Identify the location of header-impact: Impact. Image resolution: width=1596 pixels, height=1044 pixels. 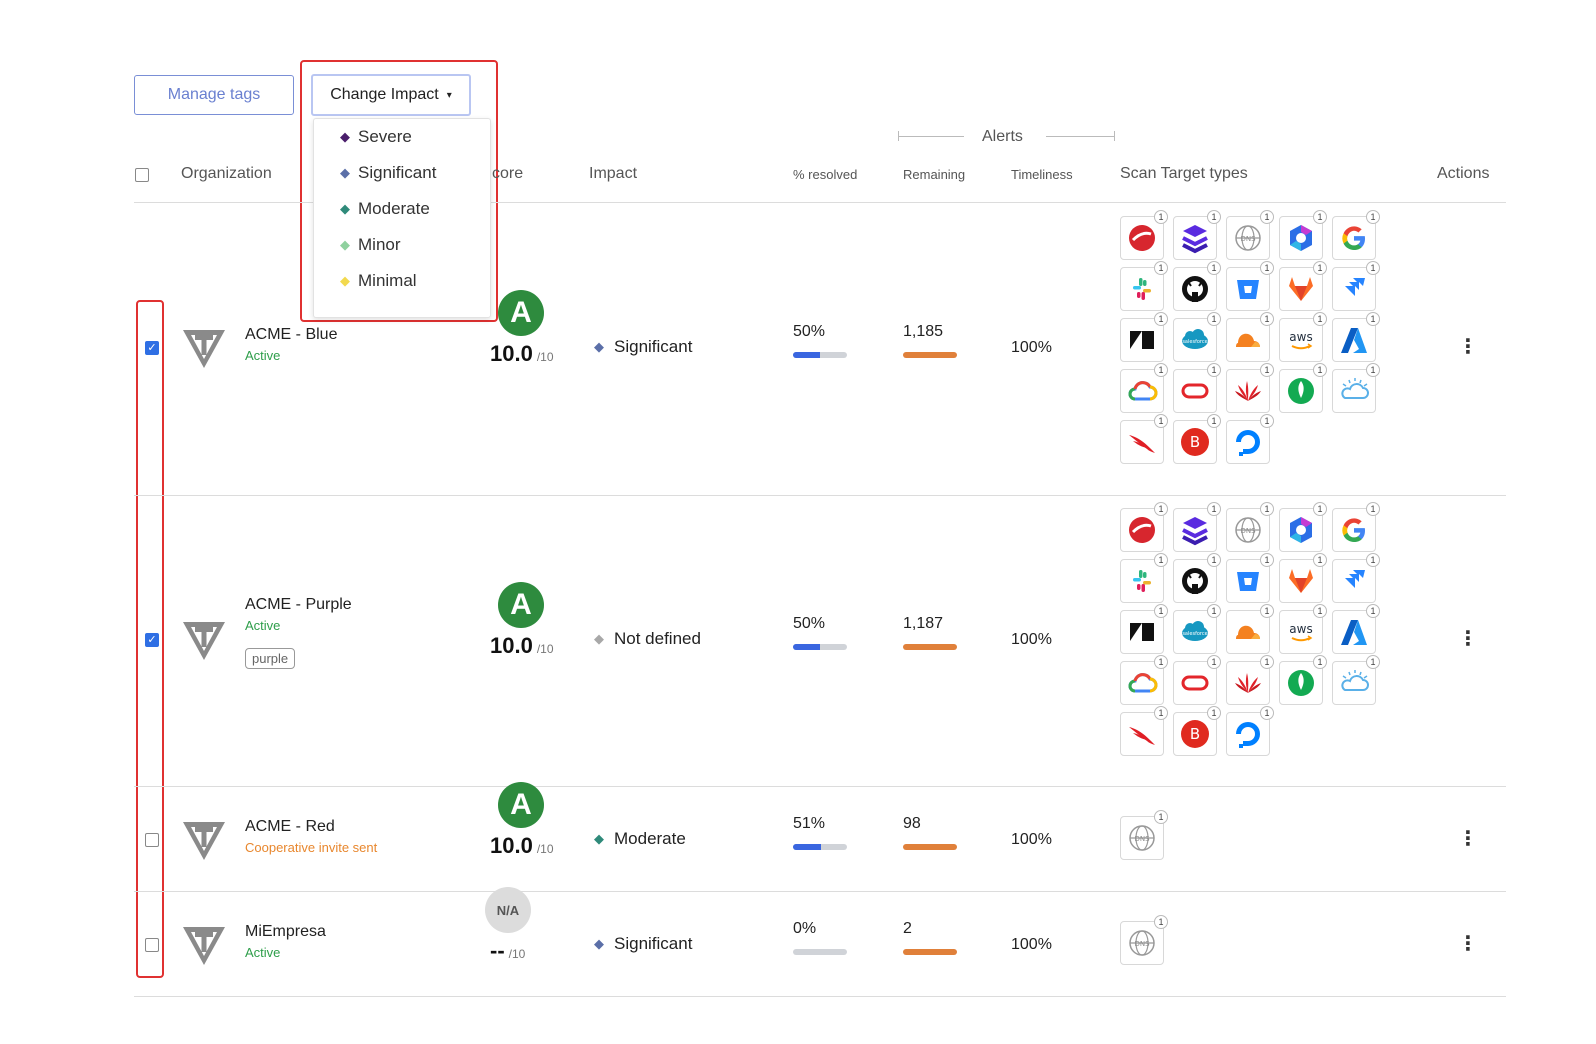
(613, 174).